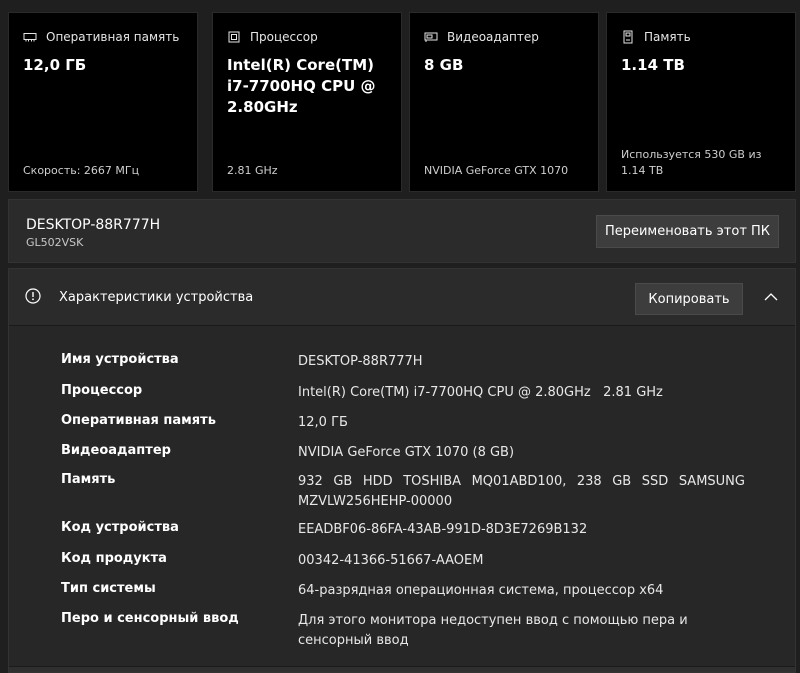 This screenshot has height=673, width=800. What do you see at coordinates (108, 588) in the screenshot?
I see `spec-label: Тип системы` at bounding box center [108, 588].